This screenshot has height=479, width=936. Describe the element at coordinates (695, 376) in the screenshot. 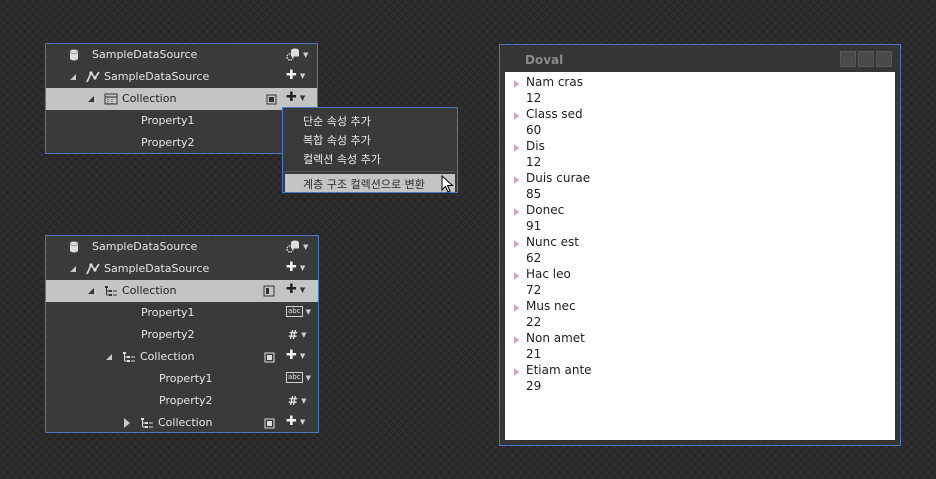

I see `list-item: Etiam ante 29` at that location.